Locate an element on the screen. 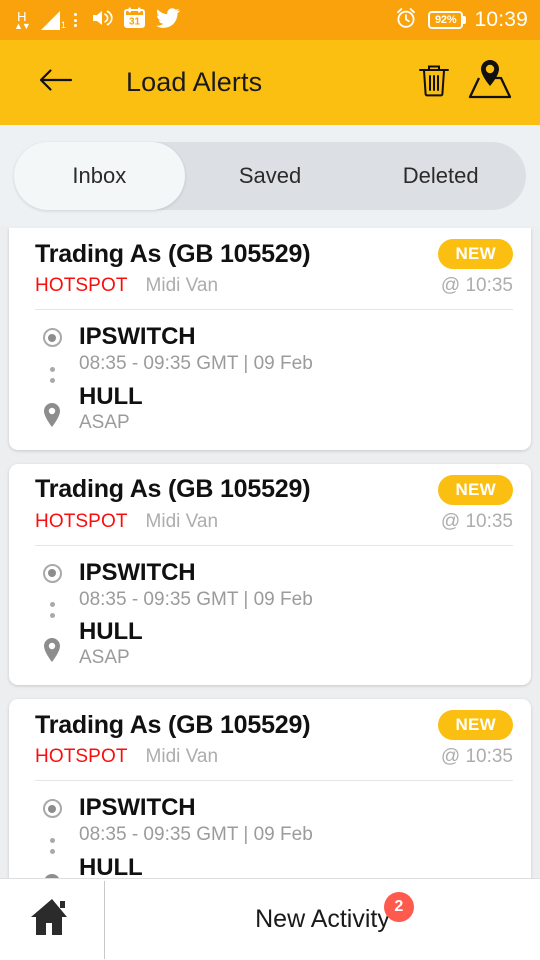 The height and width of the screenshot is (960, 540). nav-activity-label: New Activity is located at coordinates (322, 919).